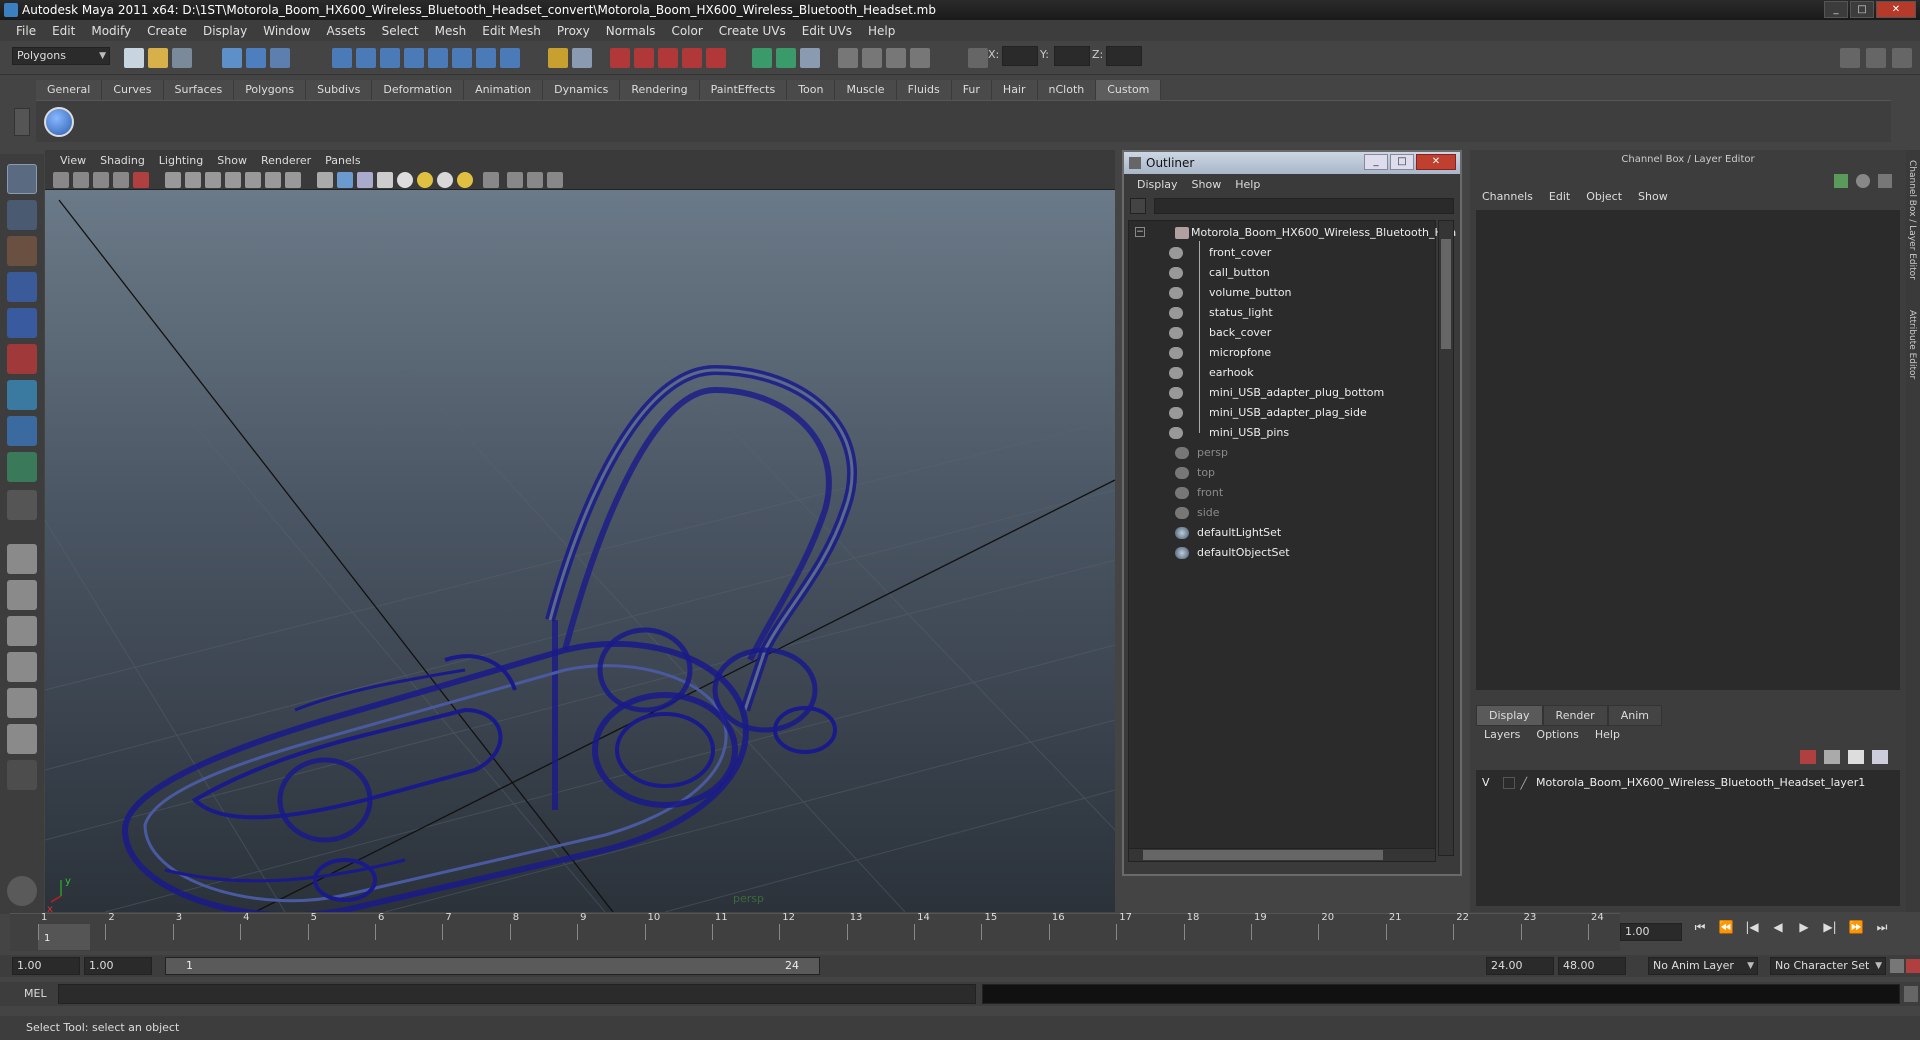 The height and width of the screenshot is (1040, 1920). What do you see at coordinates (924, 90) in the screenshot?
I see `shelf-tab-fluids: Fluids` at bounding box center [924, 90].